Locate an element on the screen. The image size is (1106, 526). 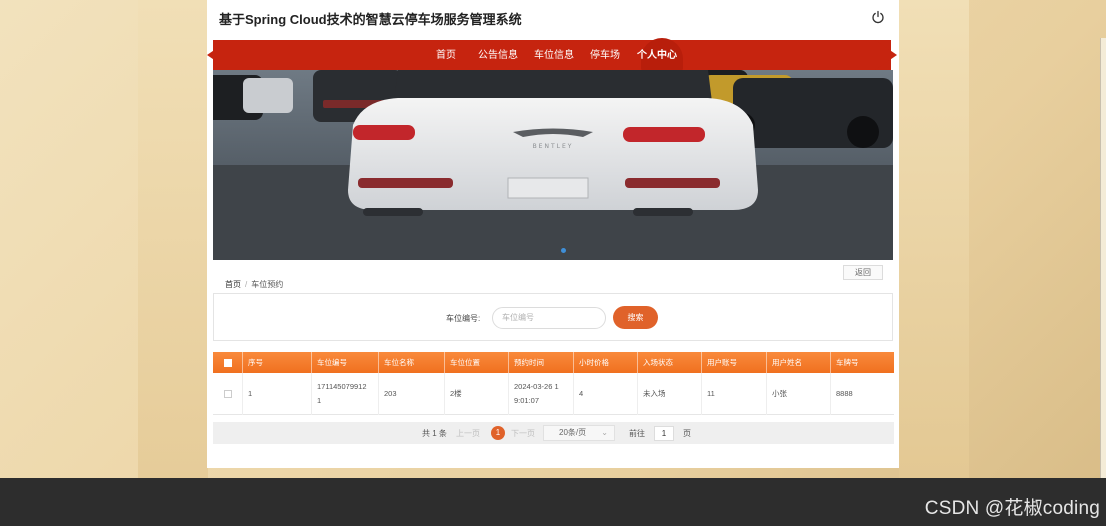
col-entry-status: 入场状态 is located at coordinates (670, 362).